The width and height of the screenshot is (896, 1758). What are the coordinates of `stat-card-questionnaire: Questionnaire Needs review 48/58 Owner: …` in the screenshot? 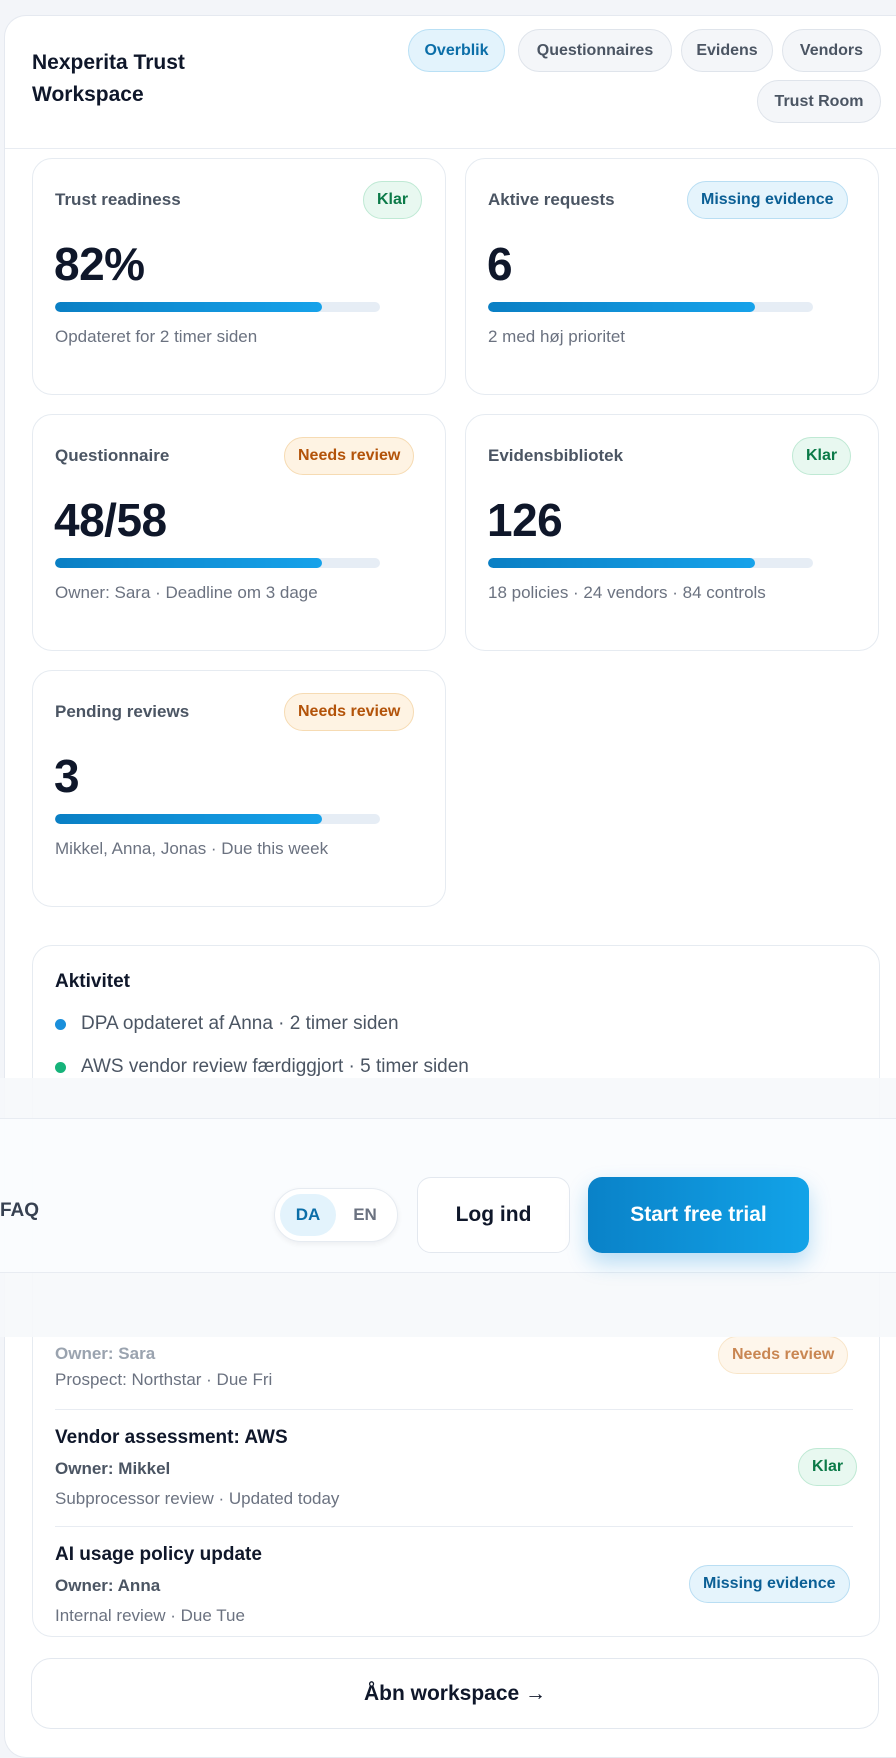 It's located at (239, 532).